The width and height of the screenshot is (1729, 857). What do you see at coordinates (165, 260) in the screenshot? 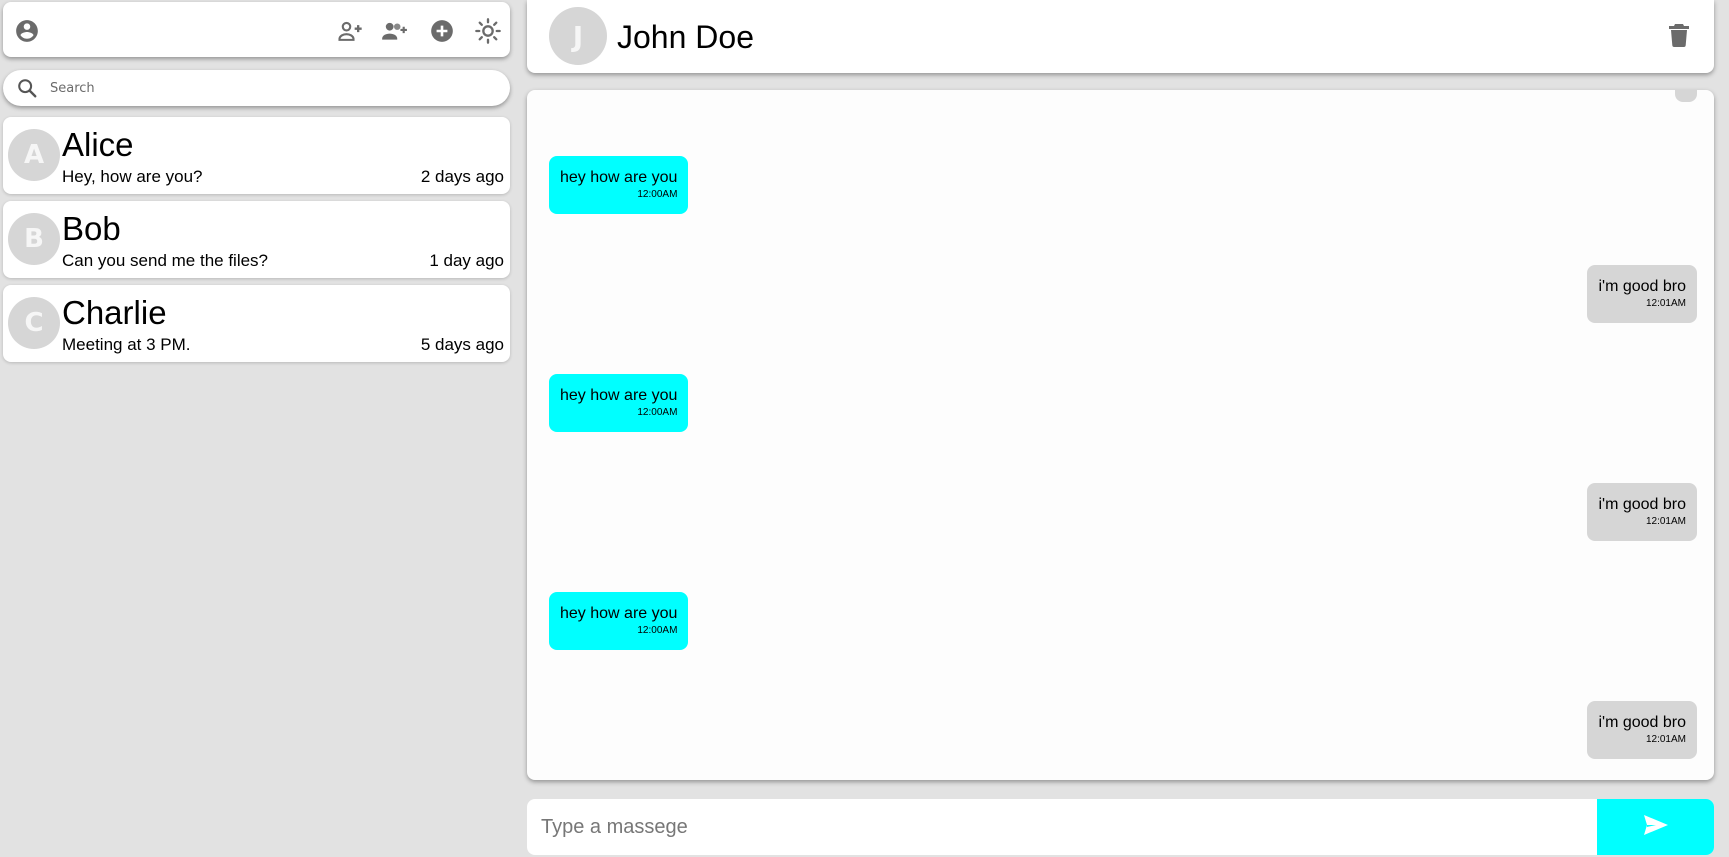
I see `last-message-preview: Can you send me the files?` at bounding box center [165, 260].